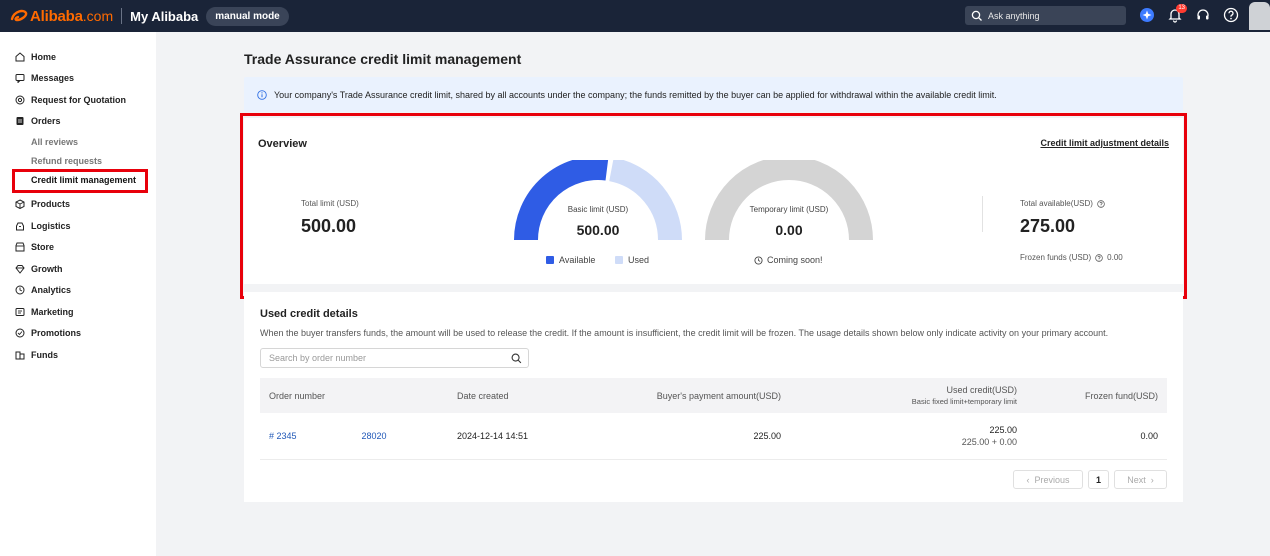  What do you see at coordinates (262, 94) in the screenshot?
I see `info-icon` at bounding box center [262, 94].